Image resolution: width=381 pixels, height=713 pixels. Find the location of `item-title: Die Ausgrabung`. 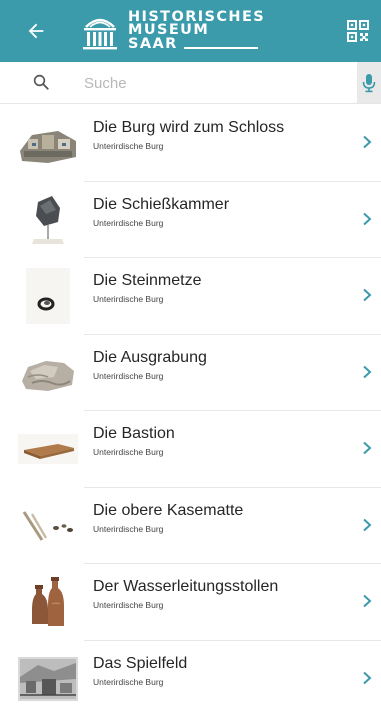

item-title: Die Ausgrabung is located at coordinates (150, 357).